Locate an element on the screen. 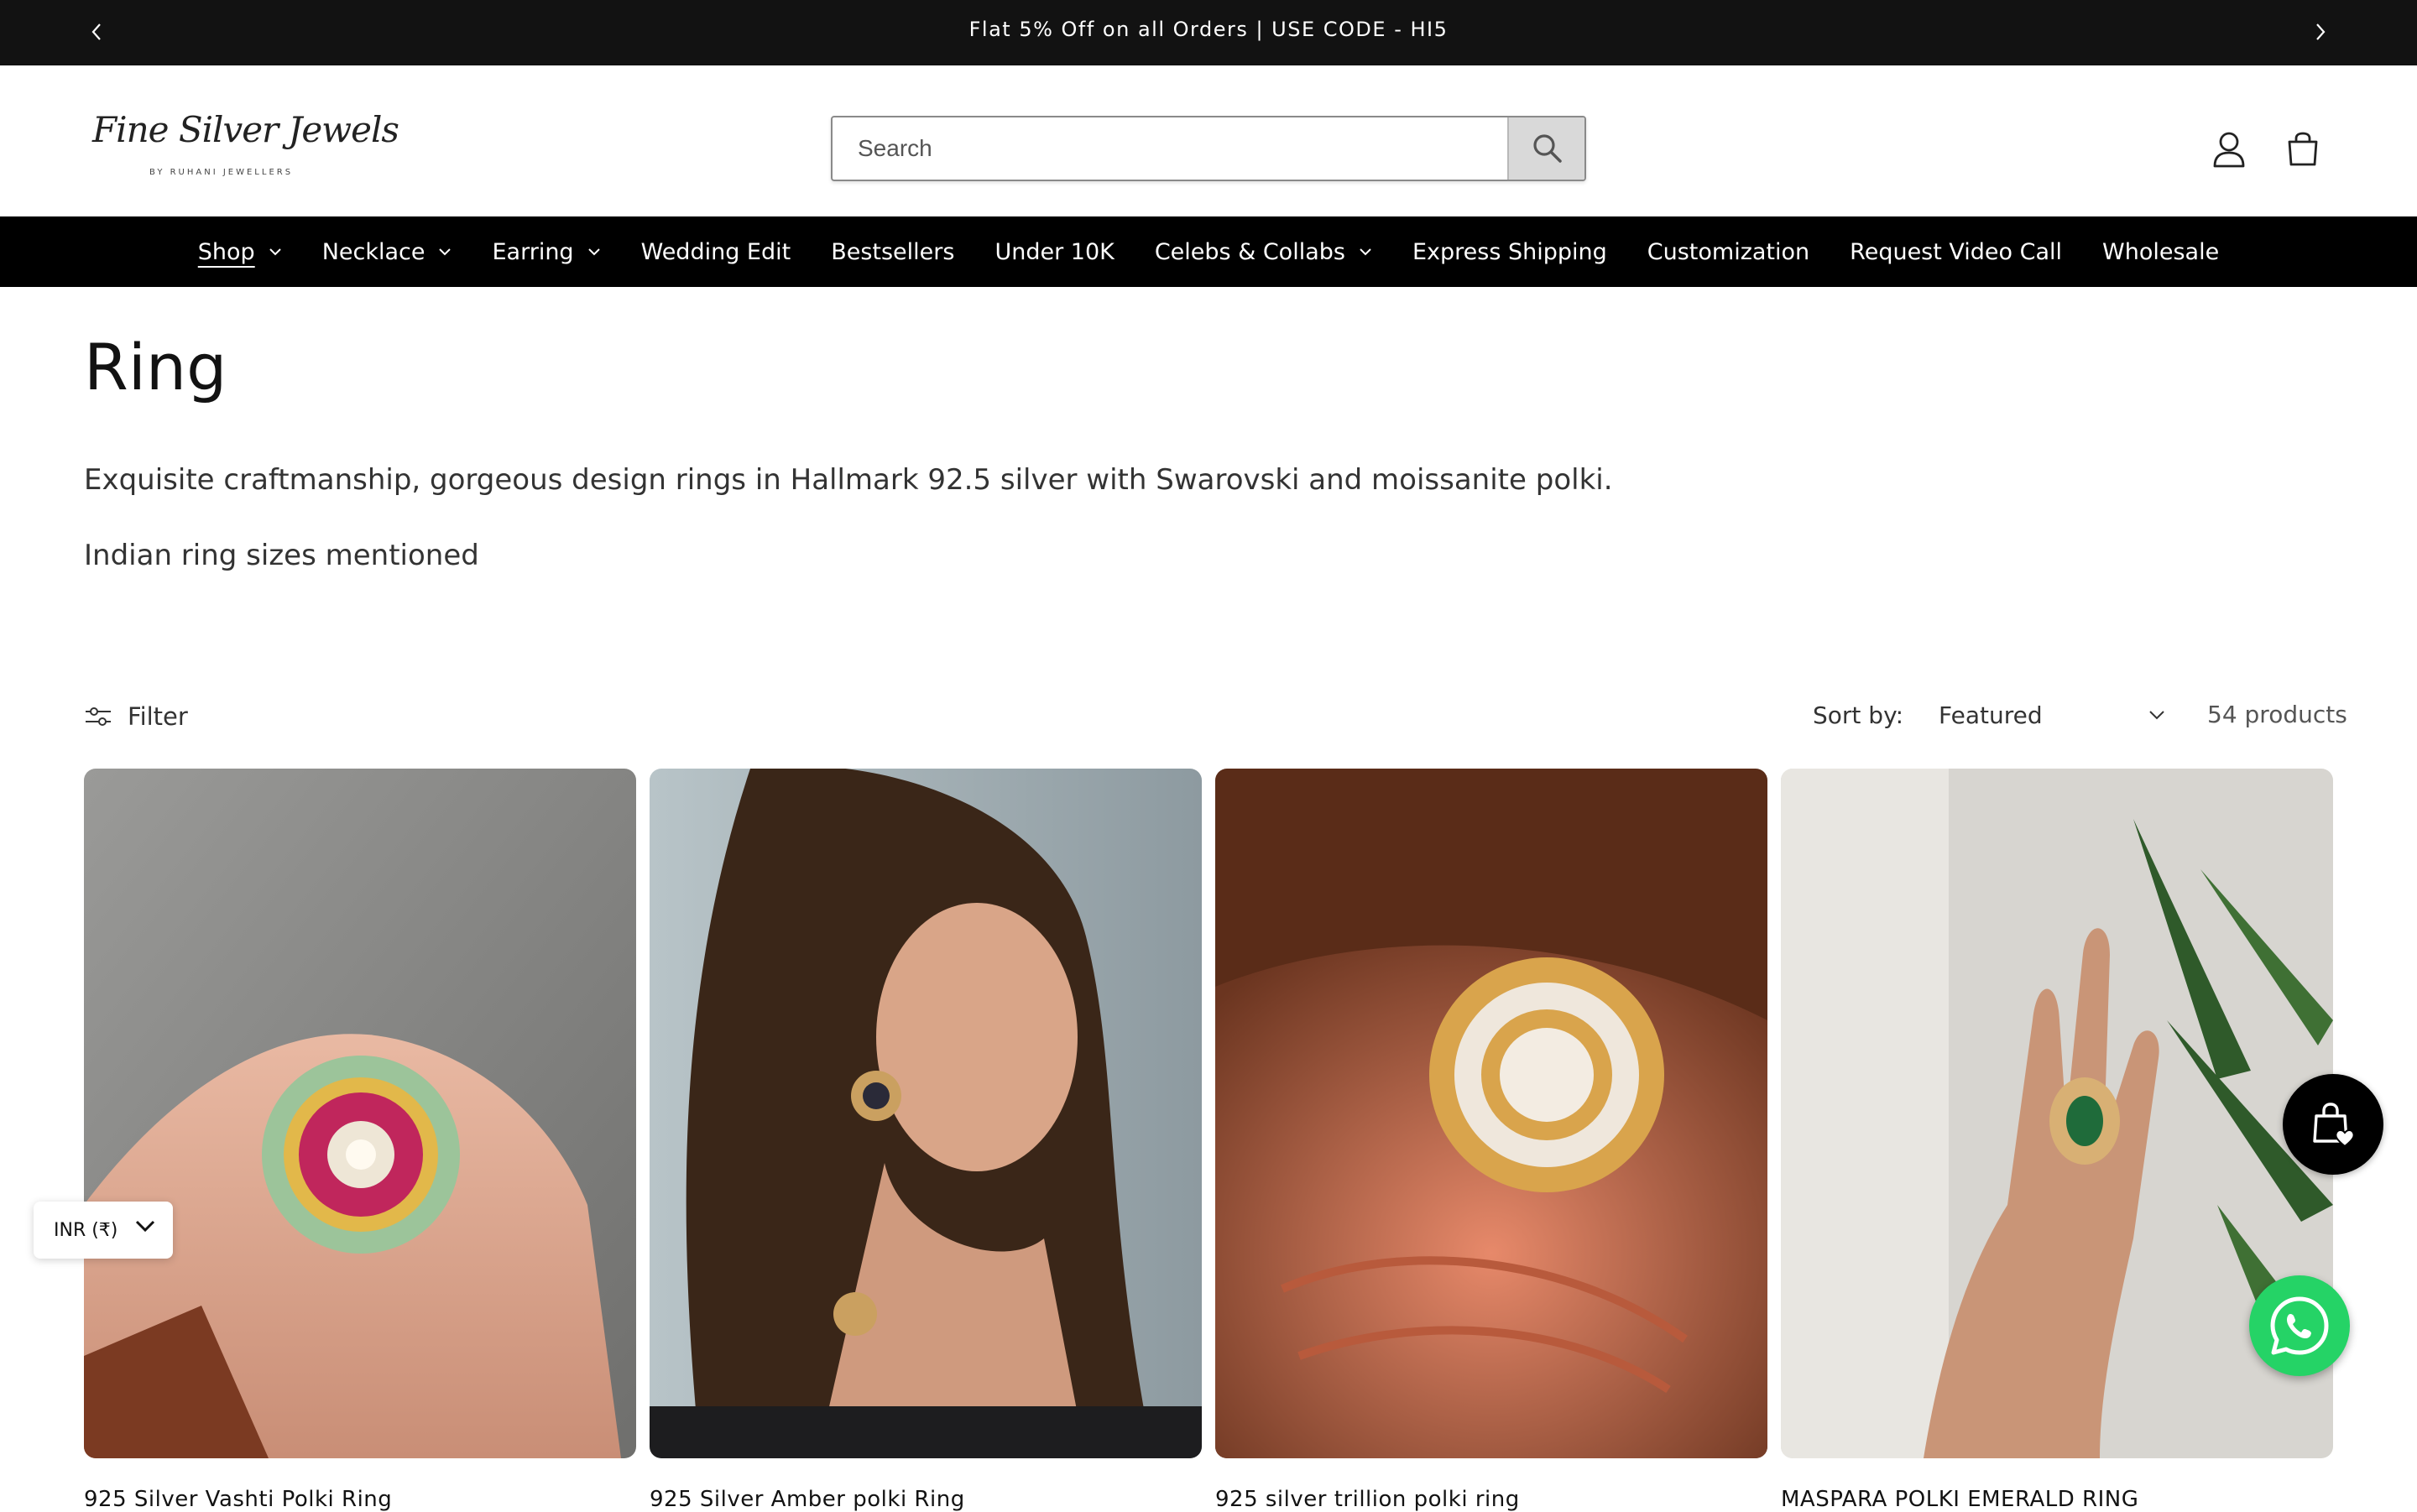 The height and width of the screenshot is (1512, 2417). user-icon is located at coordinates (2229, 150).